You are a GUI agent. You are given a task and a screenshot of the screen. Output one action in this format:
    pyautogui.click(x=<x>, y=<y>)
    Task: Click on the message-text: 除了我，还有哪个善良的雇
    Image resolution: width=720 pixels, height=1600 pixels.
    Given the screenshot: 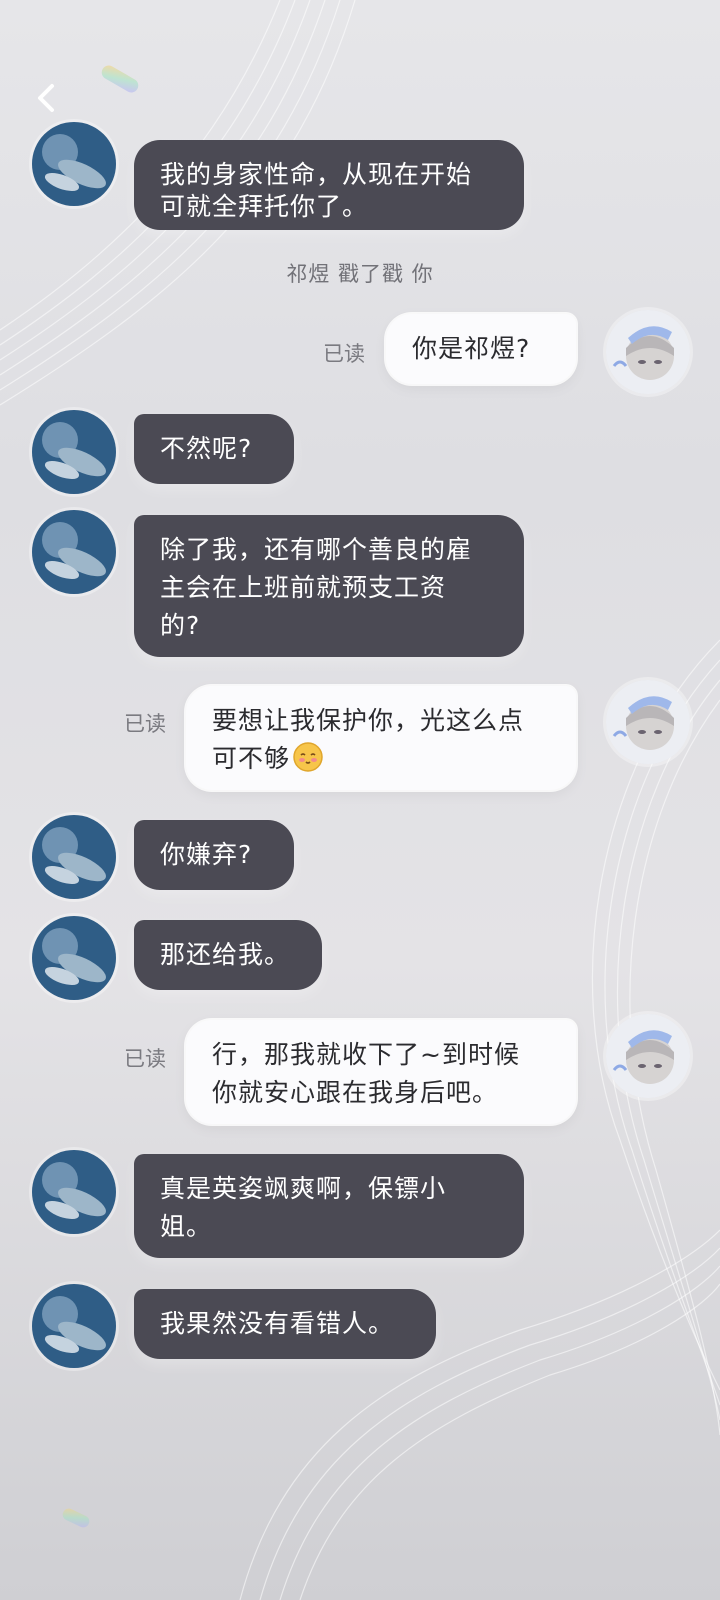 What is the action you would take?
    pyautogui.click(x=316, y=549)
    